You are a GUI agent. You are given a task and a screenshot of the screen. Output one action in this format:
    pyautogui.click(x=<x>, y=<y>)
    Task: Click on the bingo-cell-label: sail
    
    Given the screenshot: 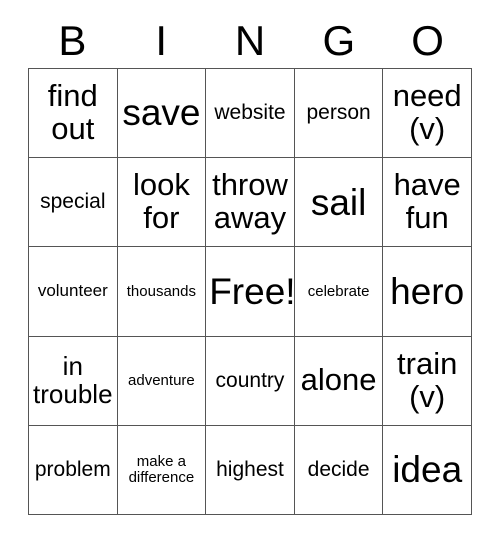 What is the action you would take?
    pyautogui.click(x=338, y=202)
    